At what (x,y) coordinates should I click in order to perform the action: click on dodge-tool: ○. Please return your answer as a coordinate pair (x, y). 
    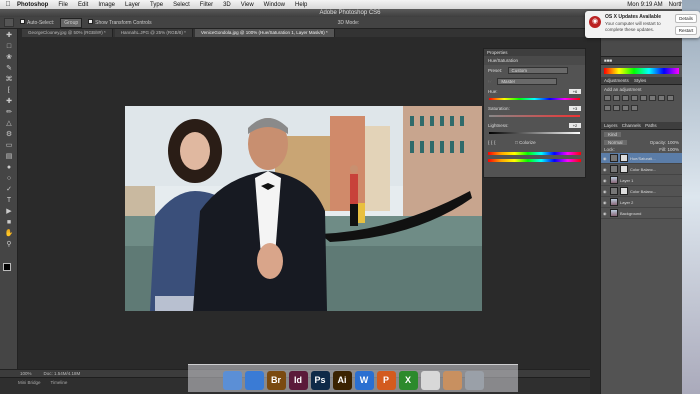
    Looking at the image, I should click on (9, 179).